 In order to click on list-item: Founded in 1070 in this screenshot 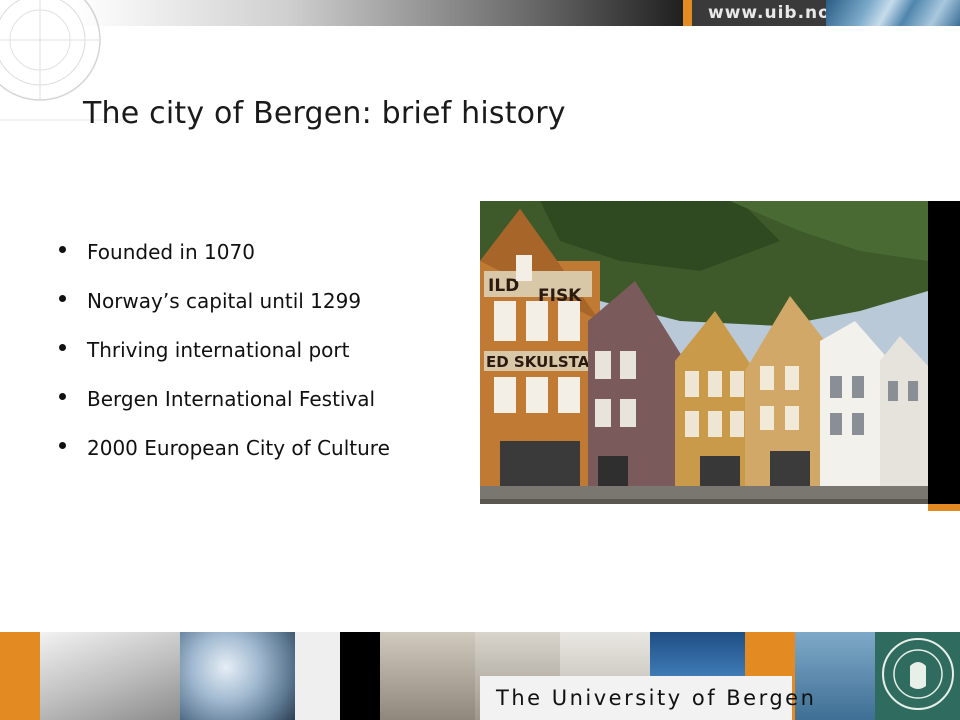, I will do `click(222, 264)`.